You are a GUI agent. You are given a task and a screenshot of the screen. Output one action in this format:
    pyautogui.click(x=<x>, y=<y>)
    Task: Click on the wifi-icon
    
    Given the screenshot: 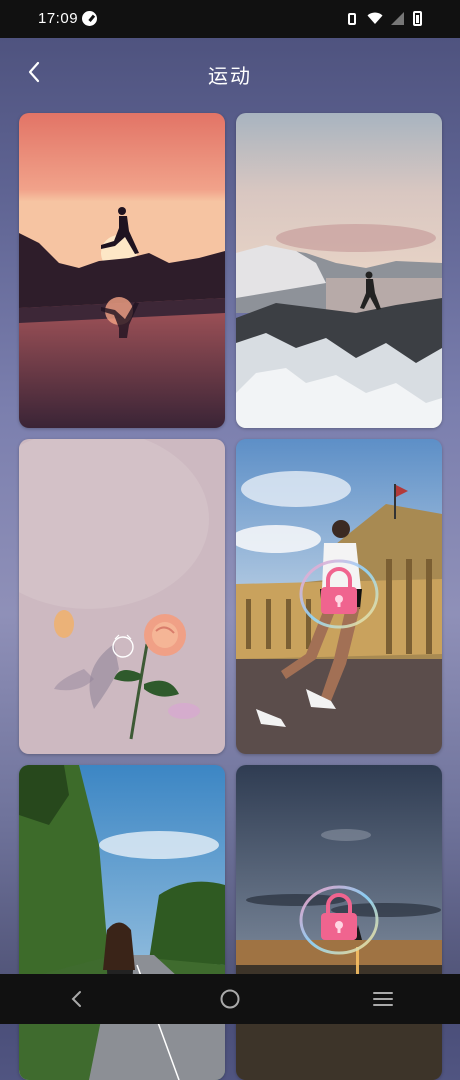 What is the action you would take?
    pyautogui.click(x=375, y=18)
    